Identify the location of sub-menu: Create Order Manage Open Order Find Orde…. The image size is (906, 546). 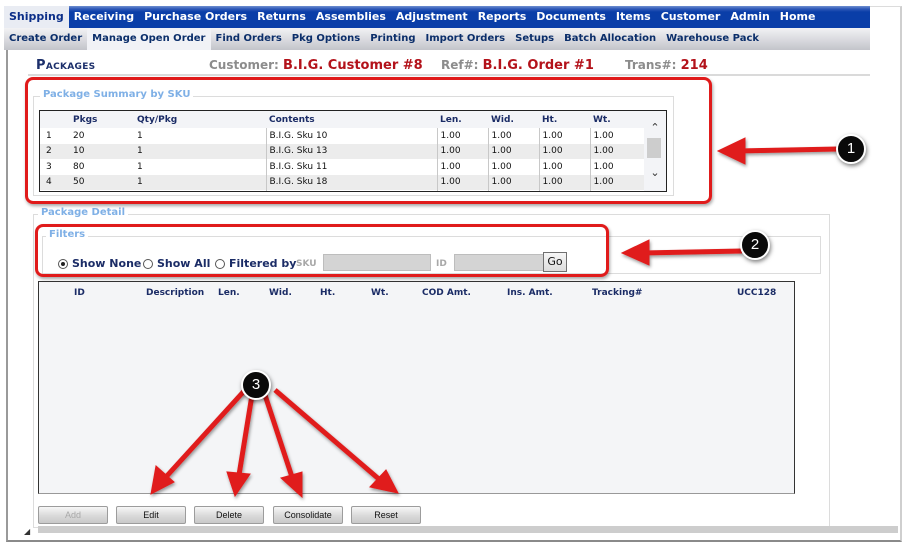
(437, 39).